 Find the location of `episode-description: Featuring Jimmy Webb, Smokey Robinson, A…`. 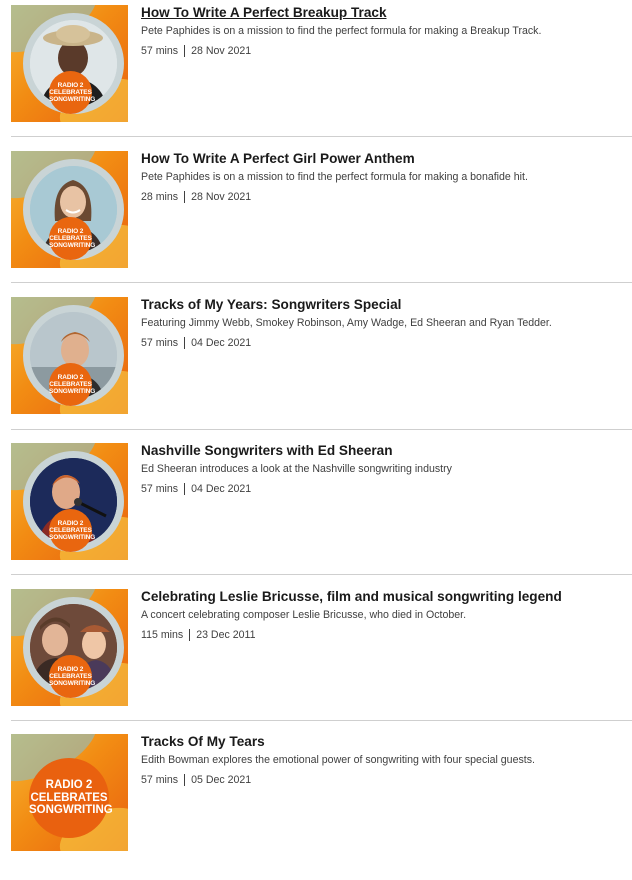

episode-description: Featuring Jimmy Webb, Smokey Robinson, A… is located at coordinates (346, 323).